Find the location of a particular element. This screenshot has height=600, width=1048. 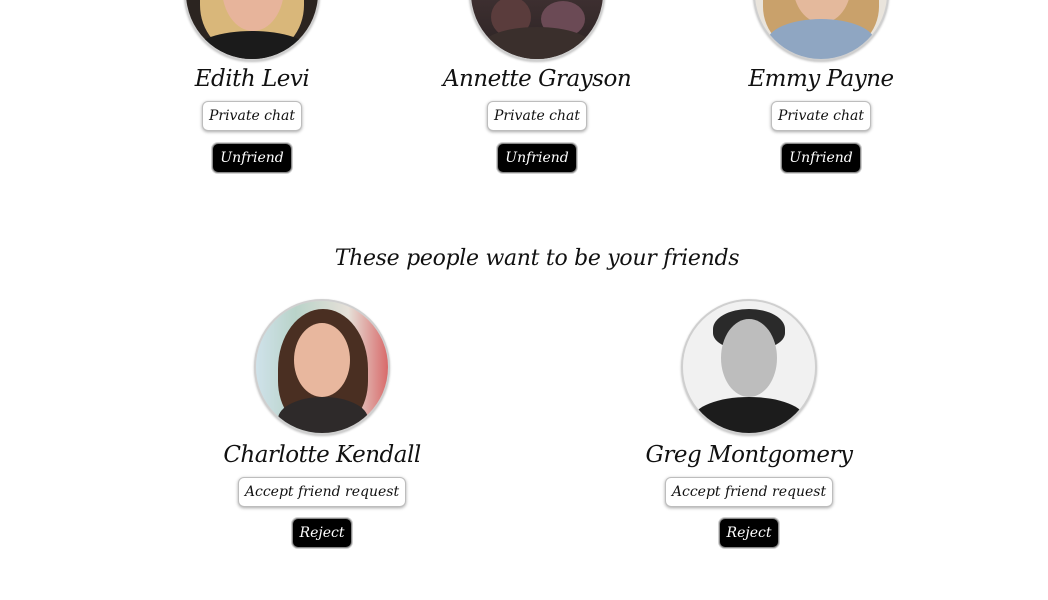

friend-card: Annette Grayson Private chat Unfriend is located at coordinates (537, 86).